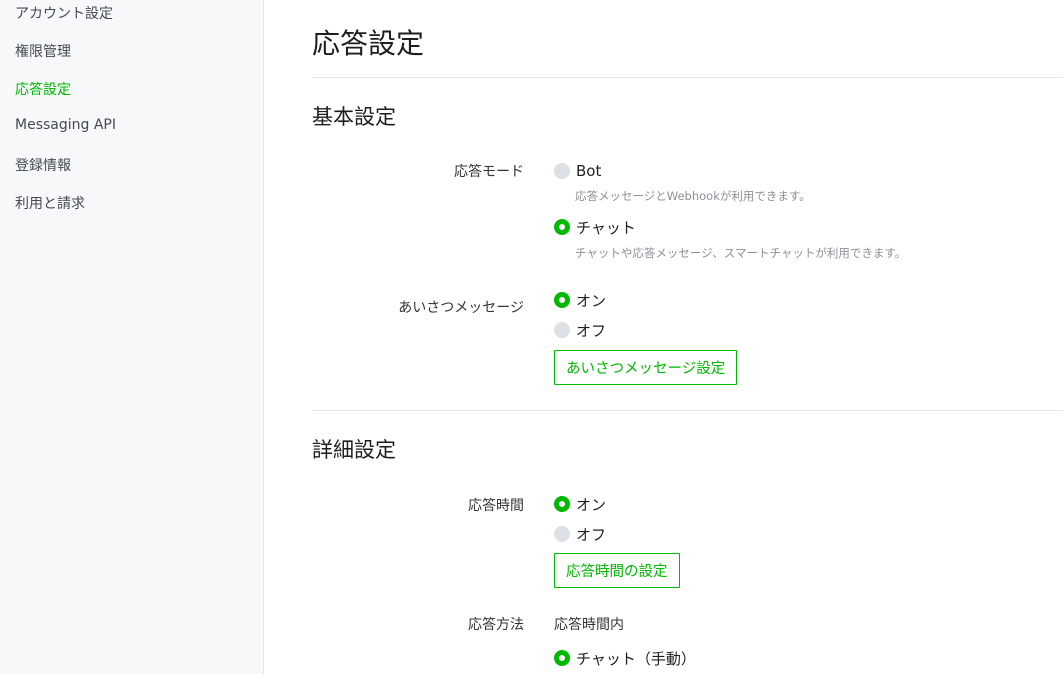 Image resolution: width=1063 pixels, height=674 pixels. I want to click on radio-hours-off-label: オフ, so click(591, 534).